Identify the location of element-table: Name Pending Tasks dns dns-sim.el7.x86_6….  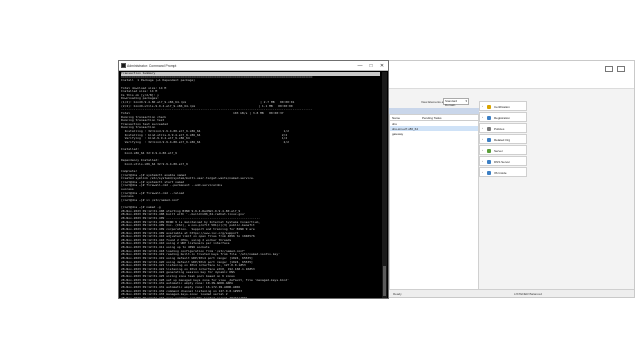
(434, 204).